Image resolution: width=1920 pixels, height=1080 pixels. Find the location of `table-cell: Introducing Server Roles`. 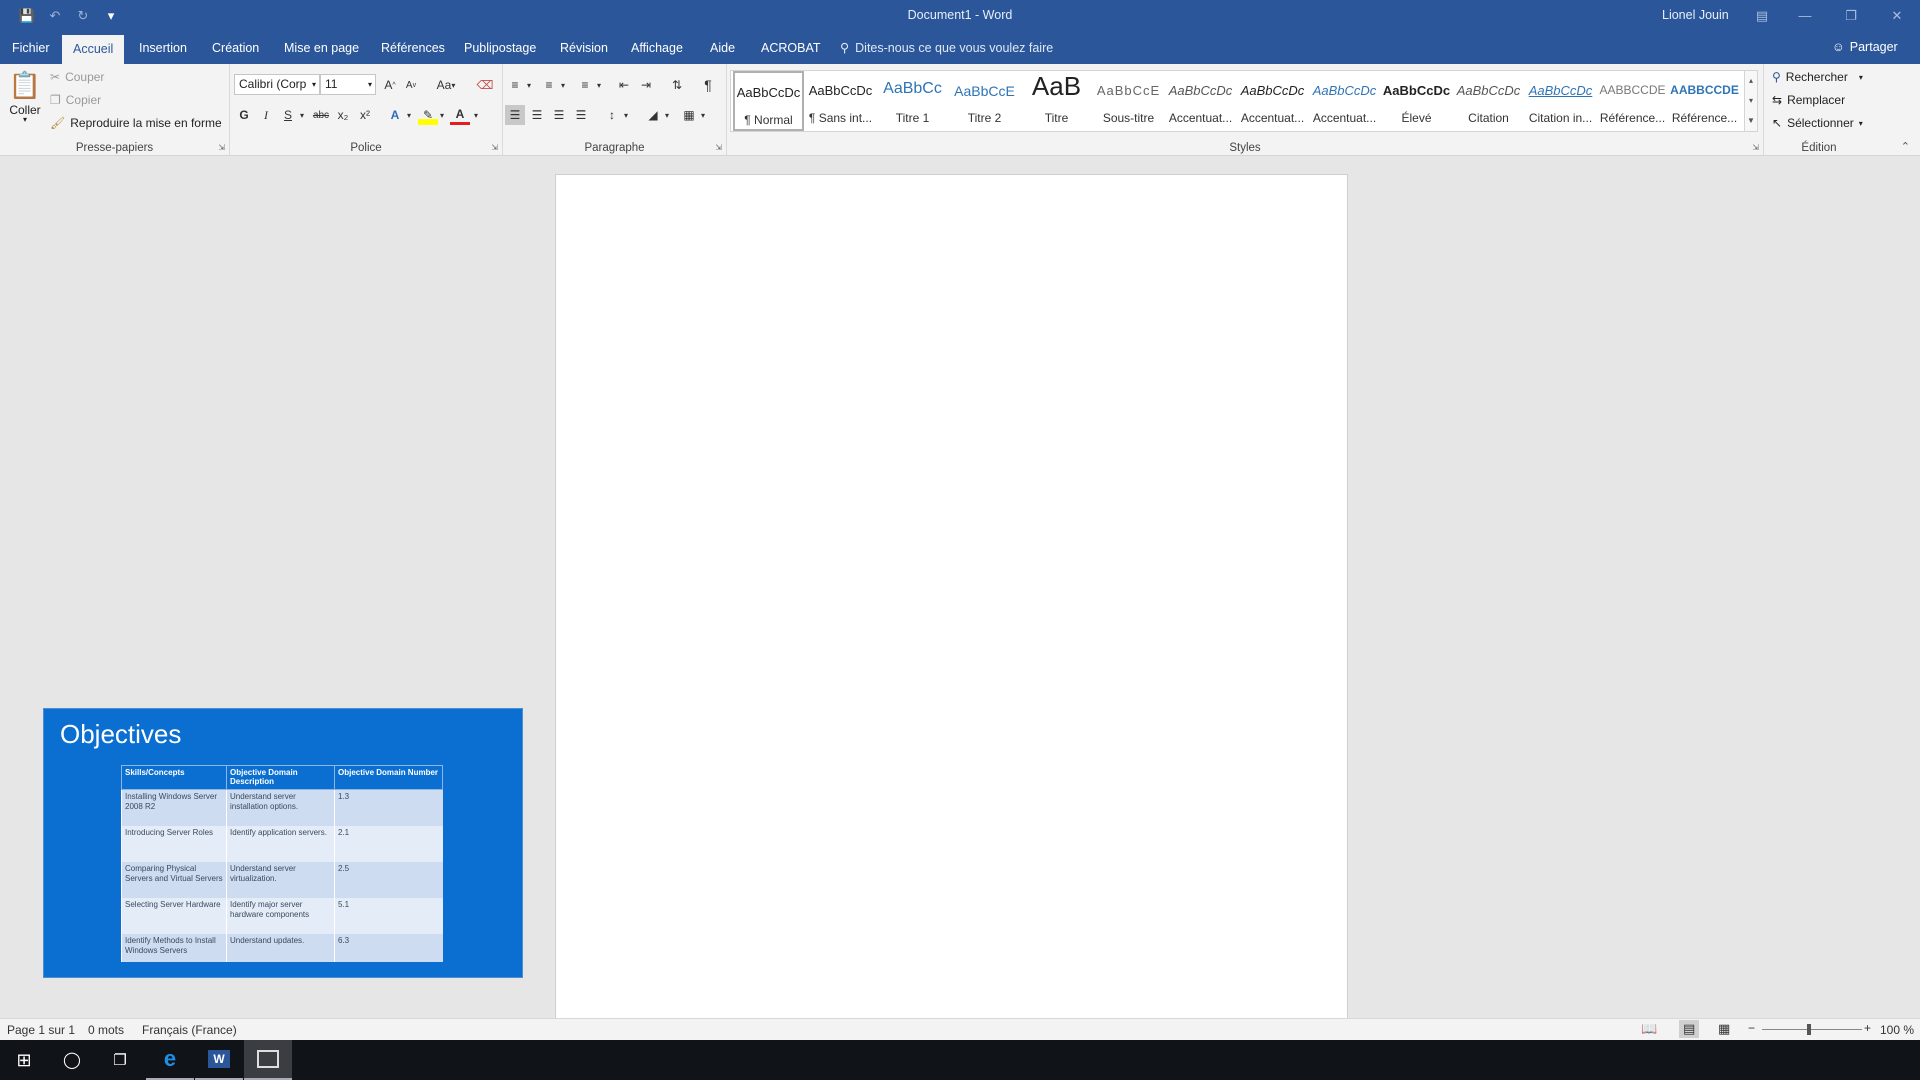

table-cell: Introducing Server Roles is located at coordinates (174, 843).